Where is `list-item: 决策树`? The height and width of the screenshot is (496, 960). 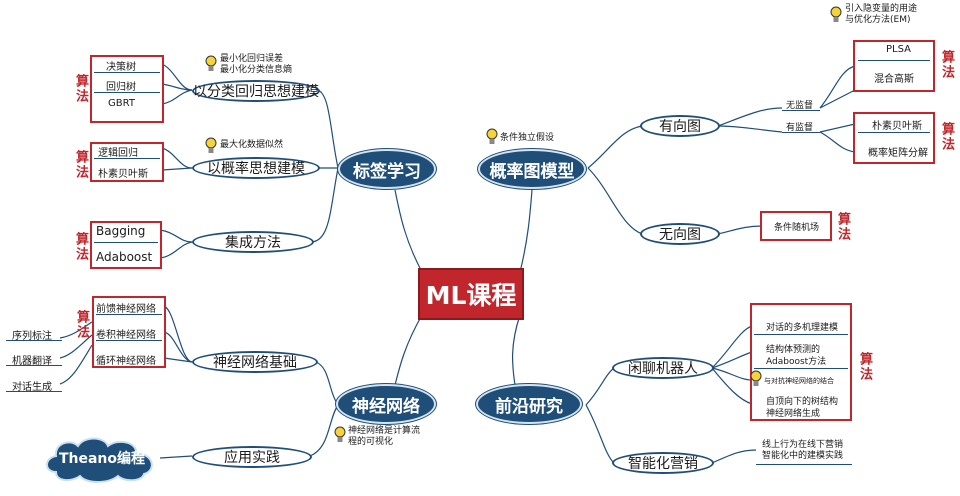 list-item: 决策树 is located at coordinates (121, 67).